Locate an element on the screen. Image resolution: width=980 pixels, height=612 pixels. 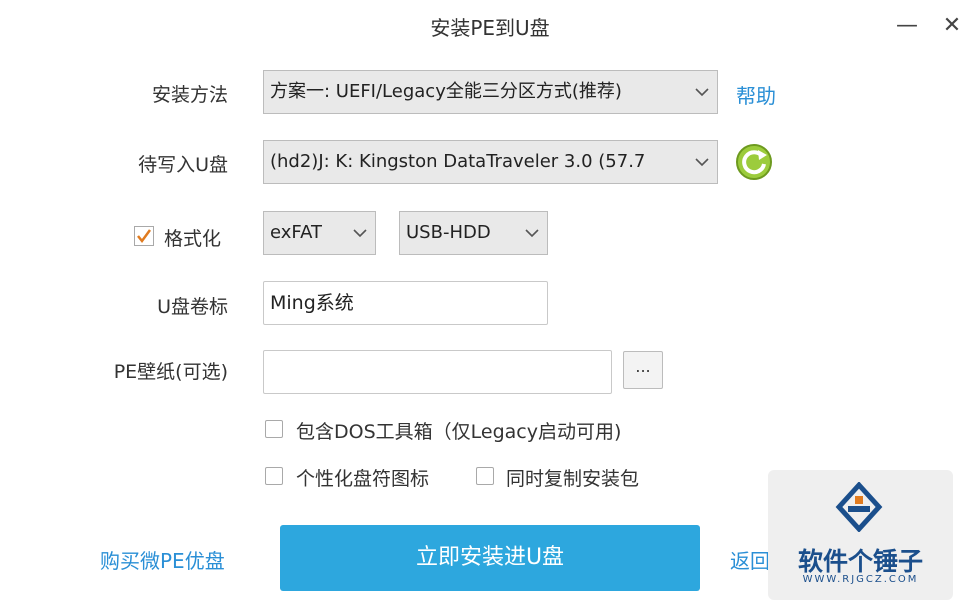
filesystem-select: exFAT is located at coordinates (319, 233).